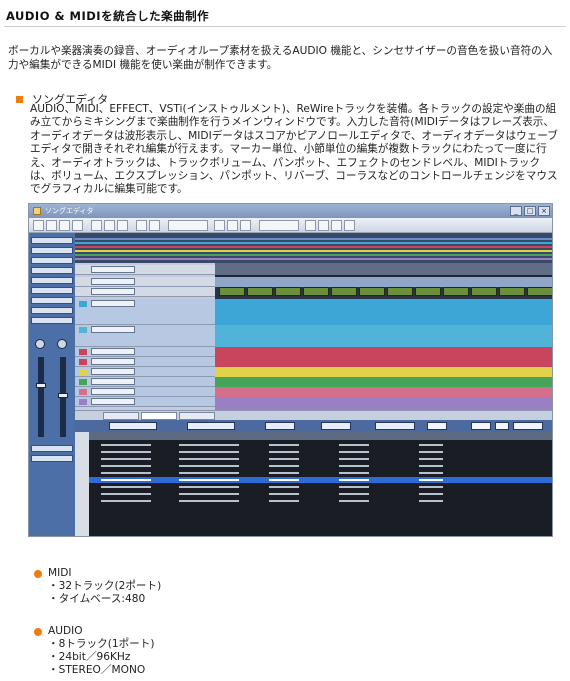 Image resolution: width=570 pixels, height=681 pixels. I want to click on type-filter-select, so click(336, 426).